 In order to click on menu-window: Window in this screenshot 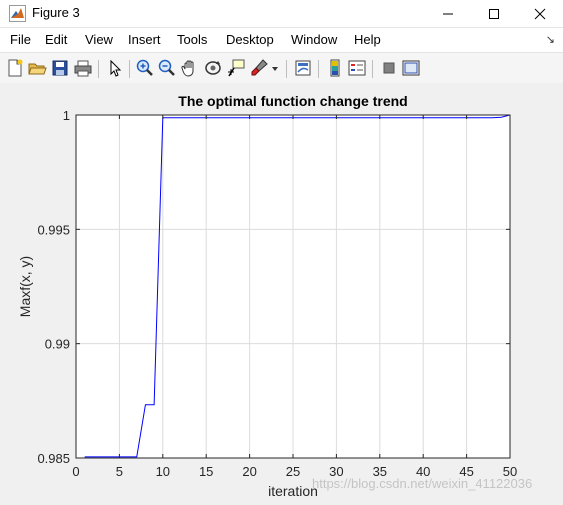, I will do `click(314, 39)`.